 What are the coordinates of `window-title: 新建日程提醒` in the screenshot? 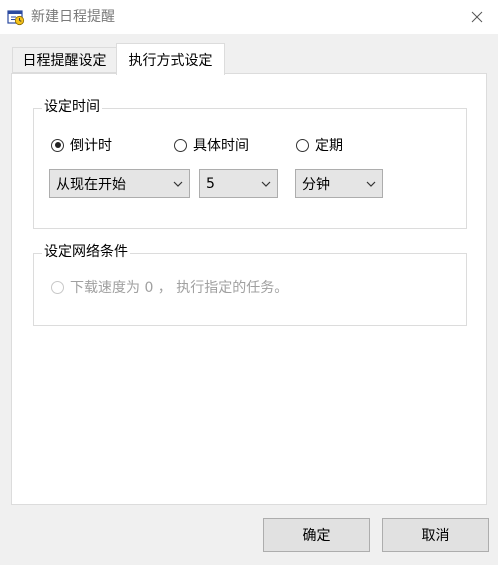 It's located at (73, 17).